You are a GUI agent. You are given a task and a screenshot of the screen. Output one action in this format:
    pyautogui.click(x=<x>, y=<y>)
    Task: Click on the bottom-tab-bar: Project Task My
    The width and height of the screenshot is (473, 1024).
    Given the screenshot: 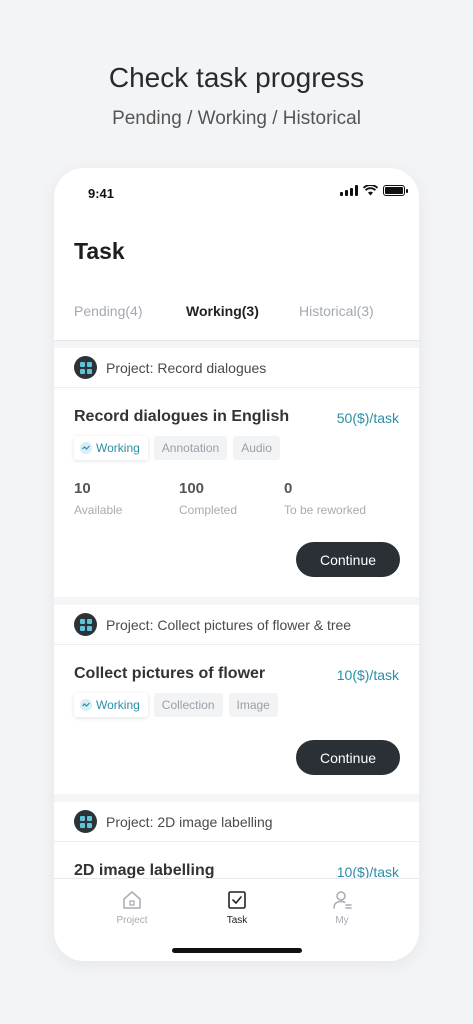 What is the action you would take?
    pyautogui.click(x=236, y=919)
    